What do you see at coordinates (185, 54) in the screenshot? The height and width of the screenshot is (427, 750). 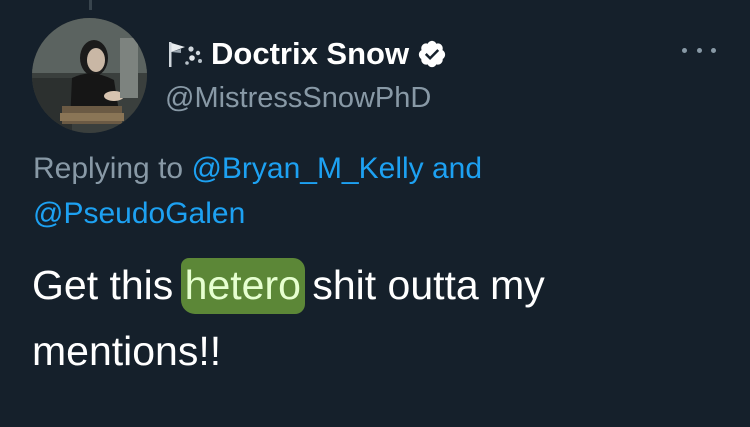 I see `flag-and-sparkles-icon` at bounding box center [185, 54].